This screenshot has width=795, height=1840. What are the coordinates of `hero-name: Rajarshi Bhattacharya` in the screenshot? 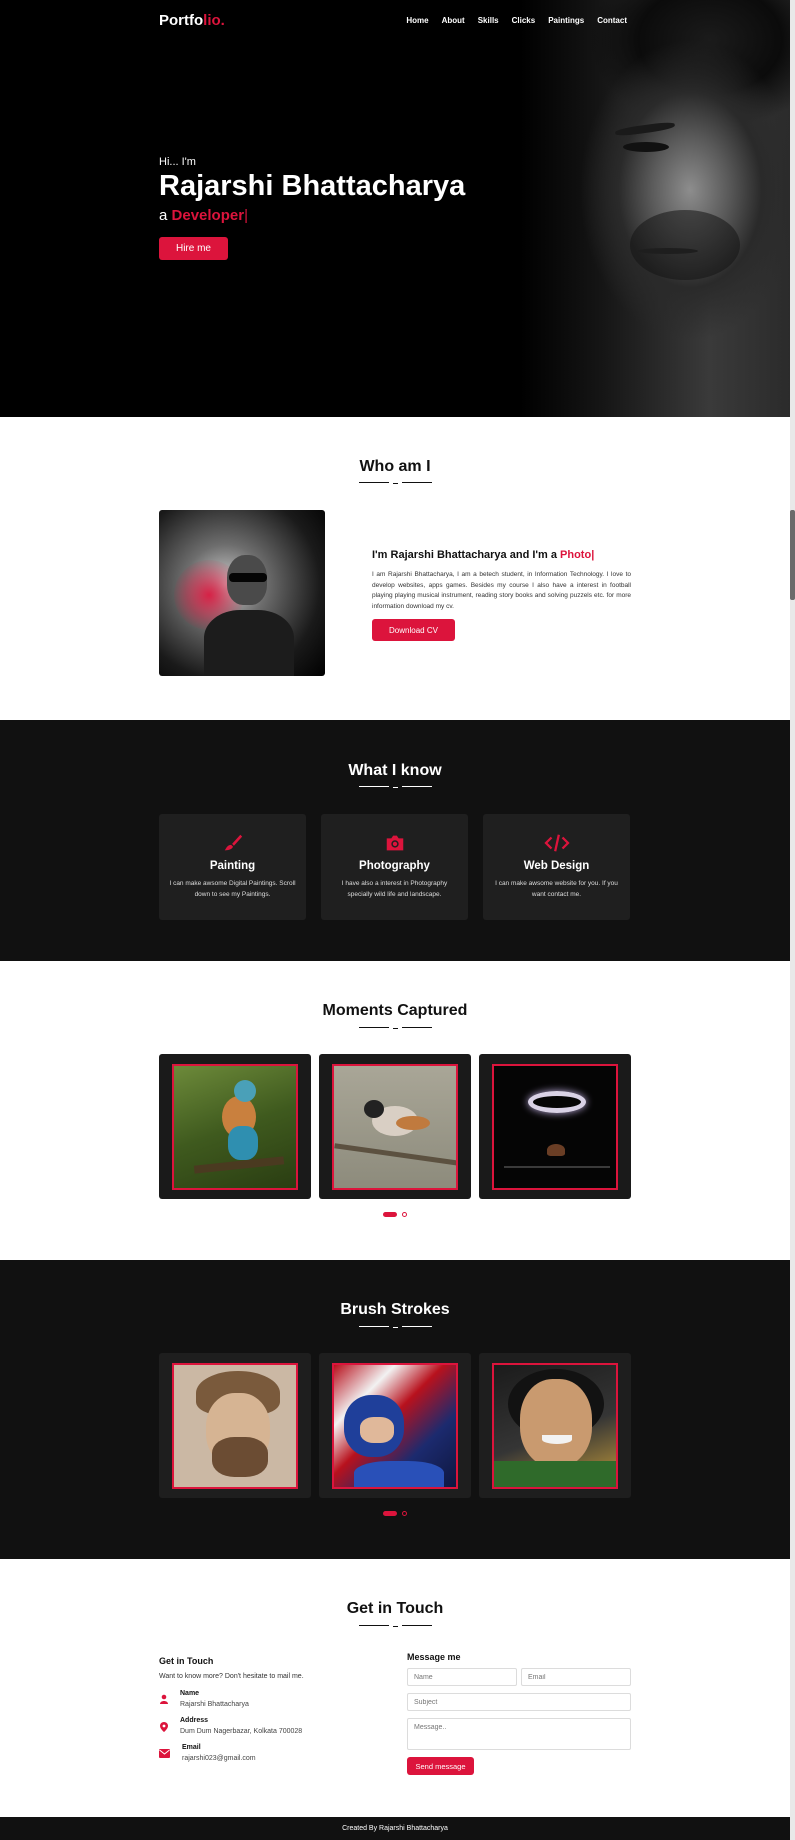 It's located at (312, 186).